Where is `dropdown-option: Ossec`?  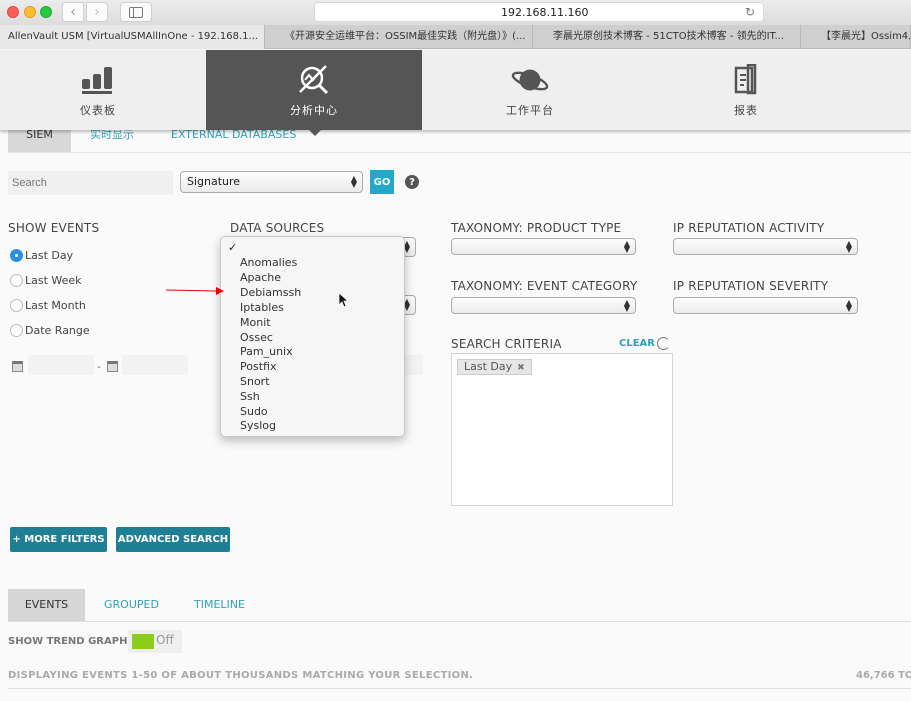 dropdown-option: Ossec is located at coordinates (256, 338).